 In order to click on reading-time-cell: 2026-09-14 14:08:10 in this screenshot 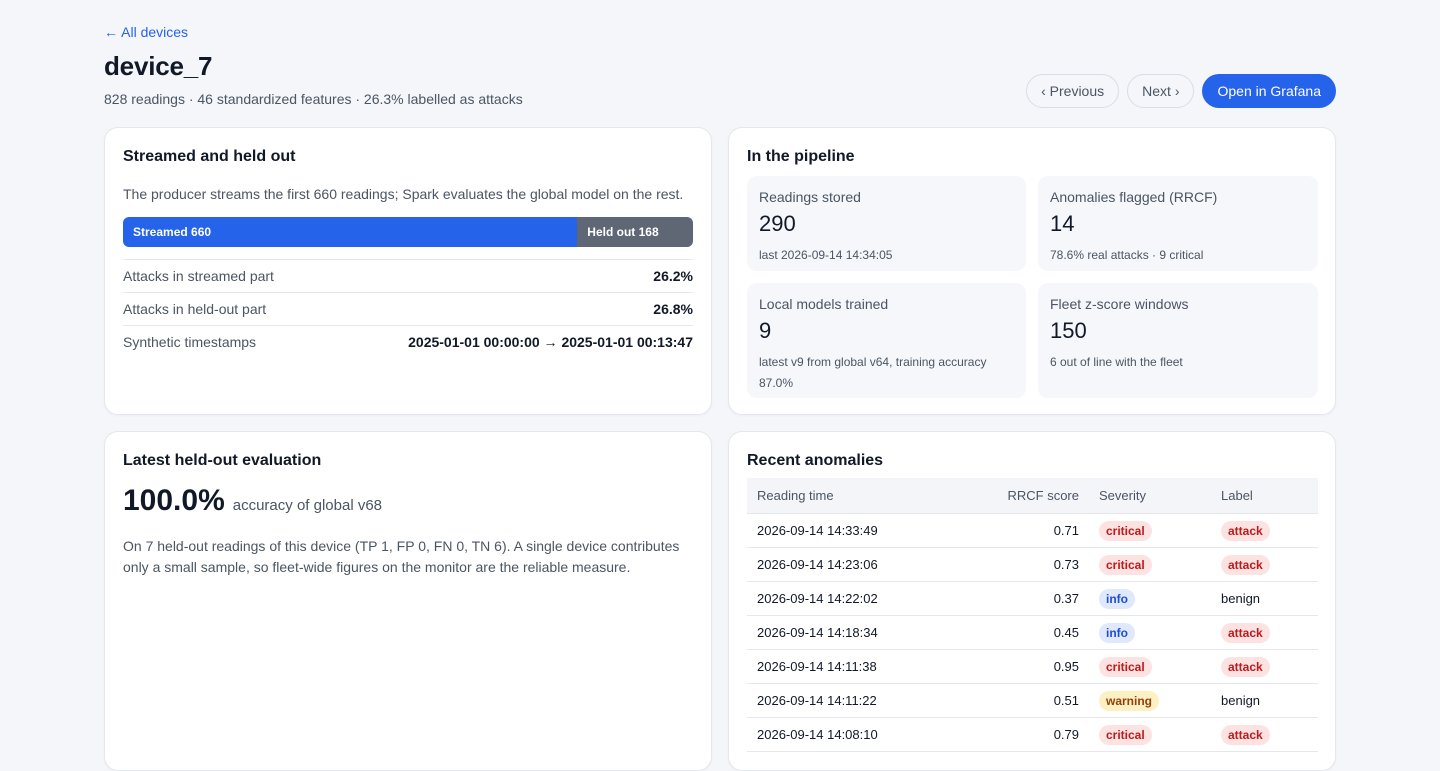, I will do `click(847, 734)`.